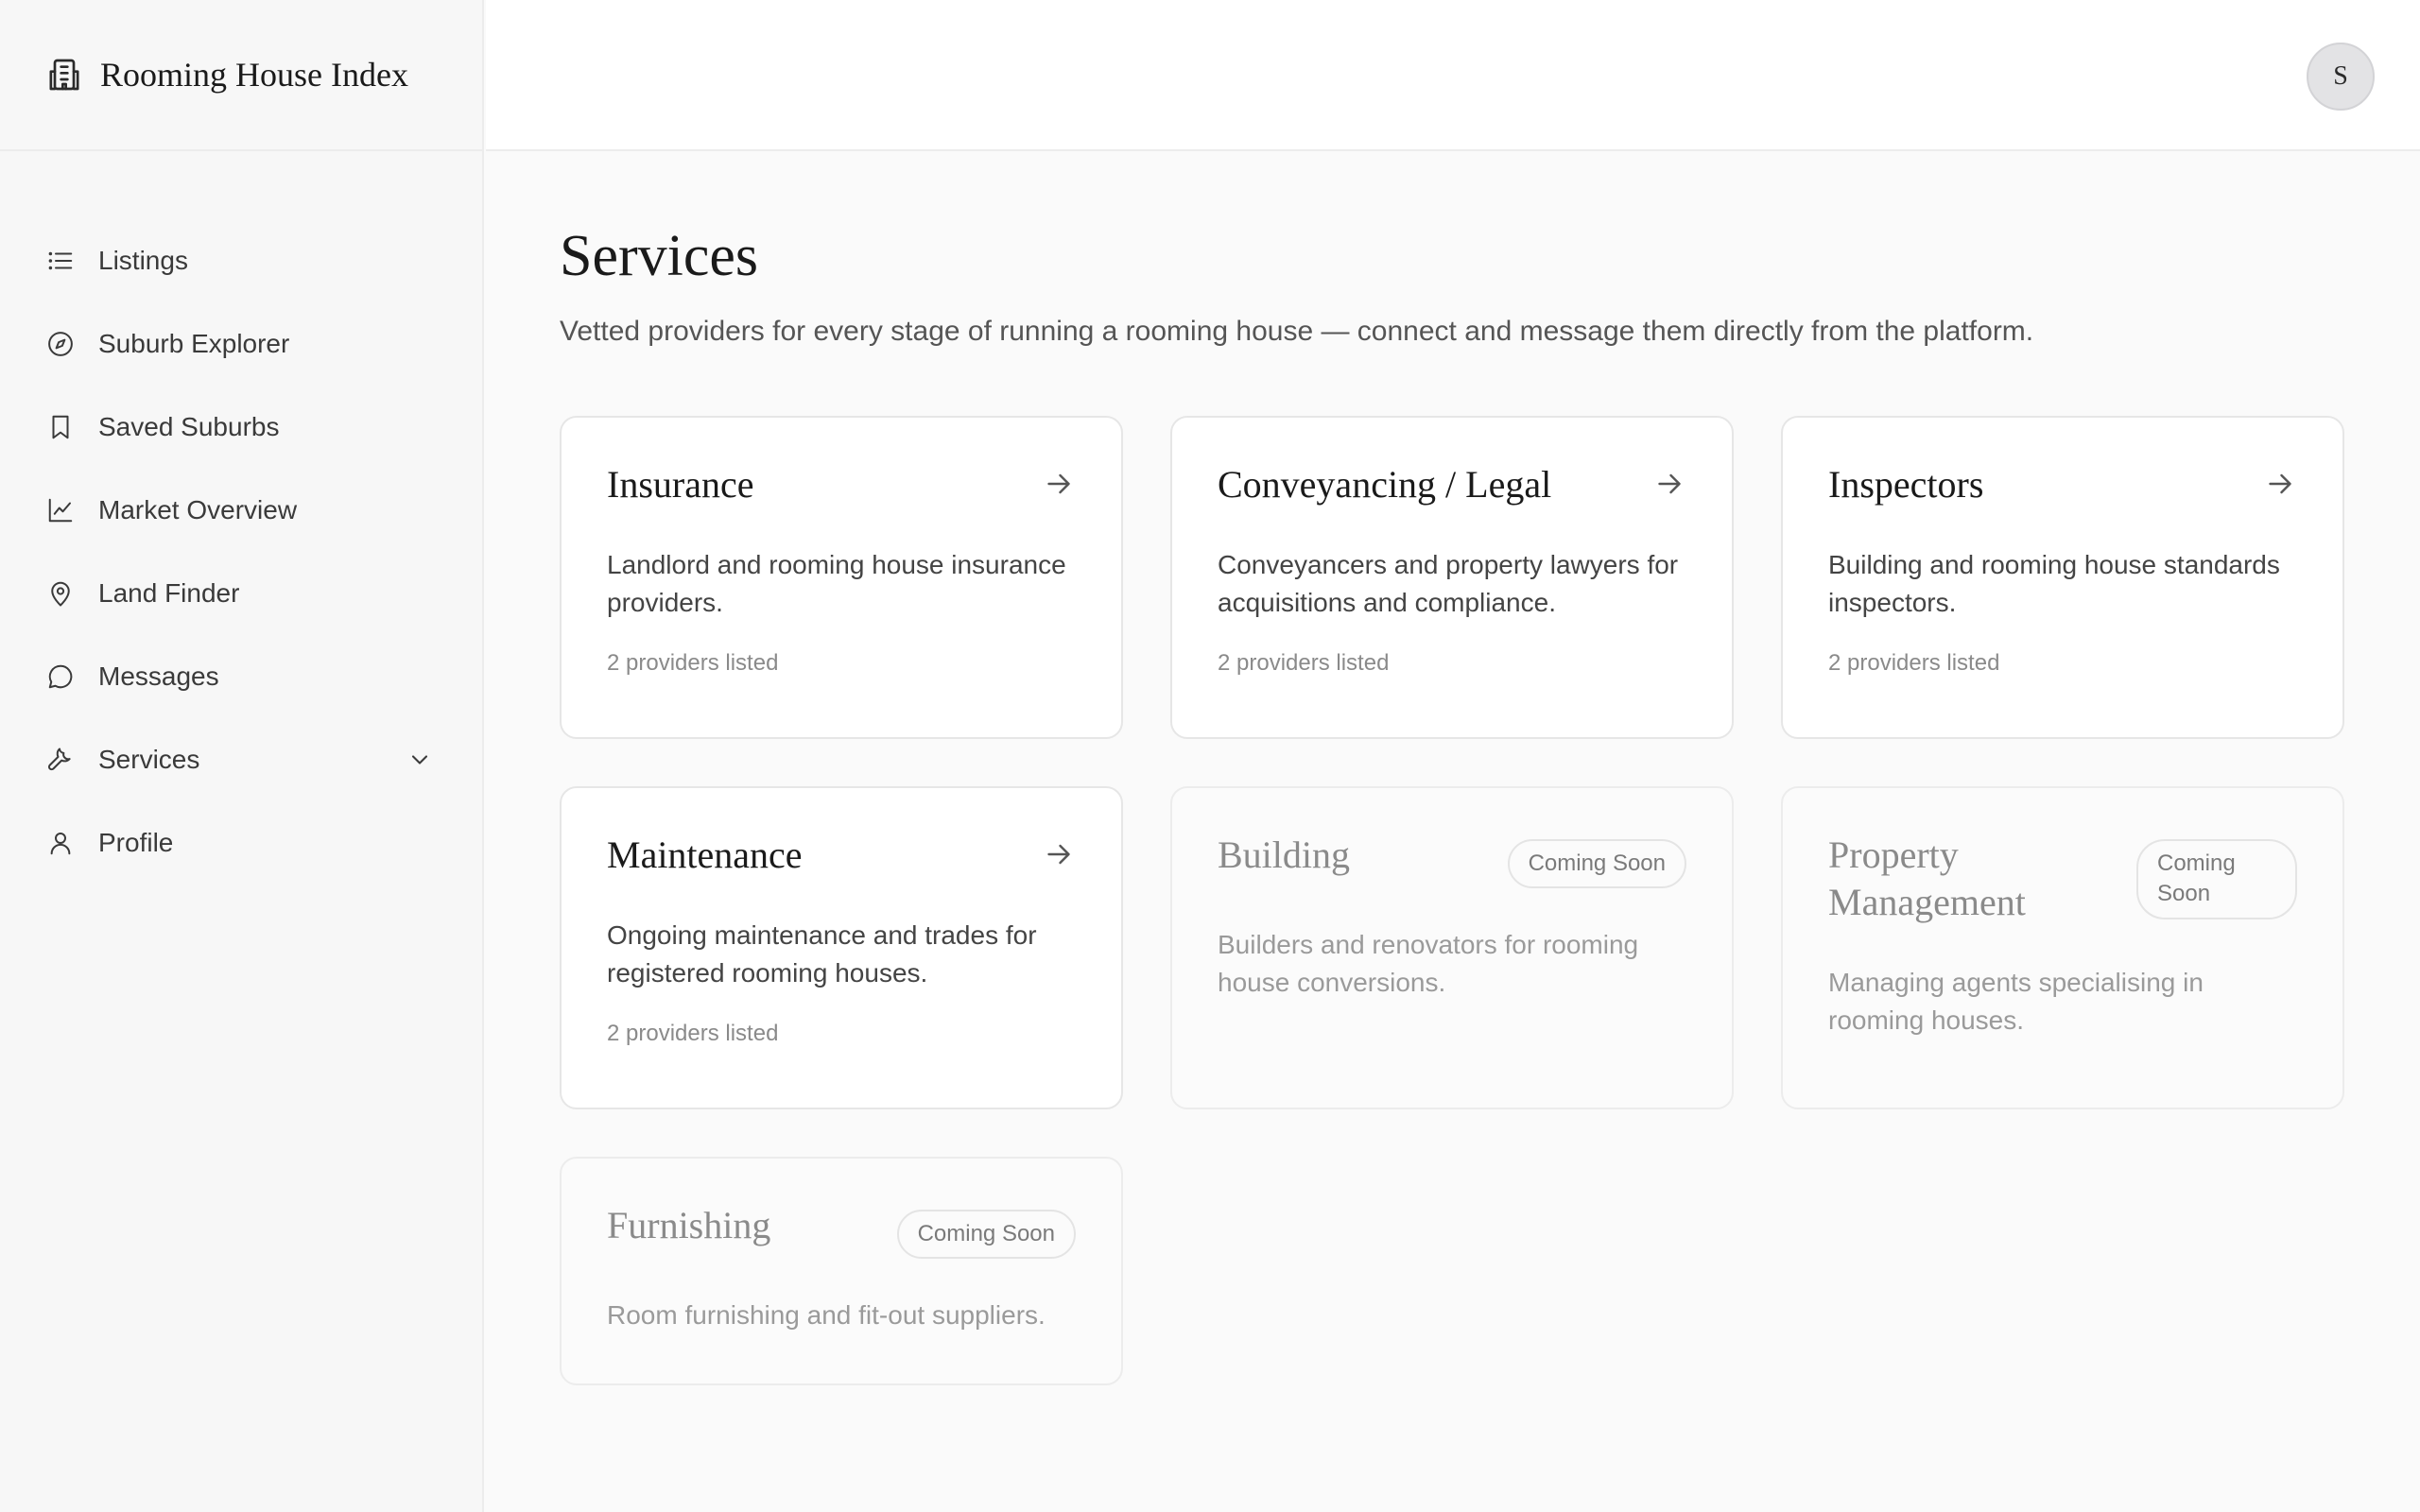 This screenshot has width=2420, height=1512. Describe the element at coordinates (1385, 484) in the screenshot. I see `service-title: Conveyancing / Legal` at that location.